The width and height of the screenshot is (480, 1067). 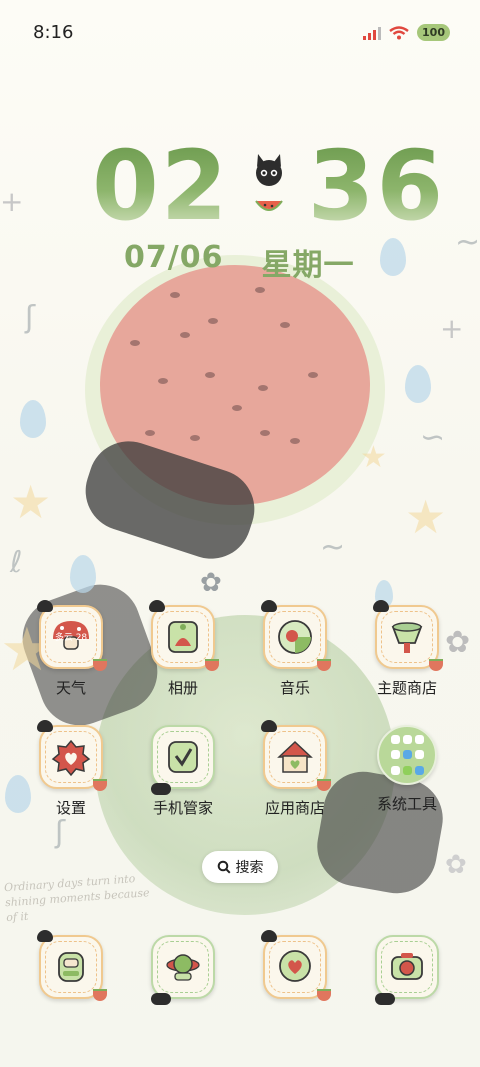 What do you see at coordinates (406, 688) in the screenshot?
I see `app-label: 主题商店` at bounding box center [406, 688].